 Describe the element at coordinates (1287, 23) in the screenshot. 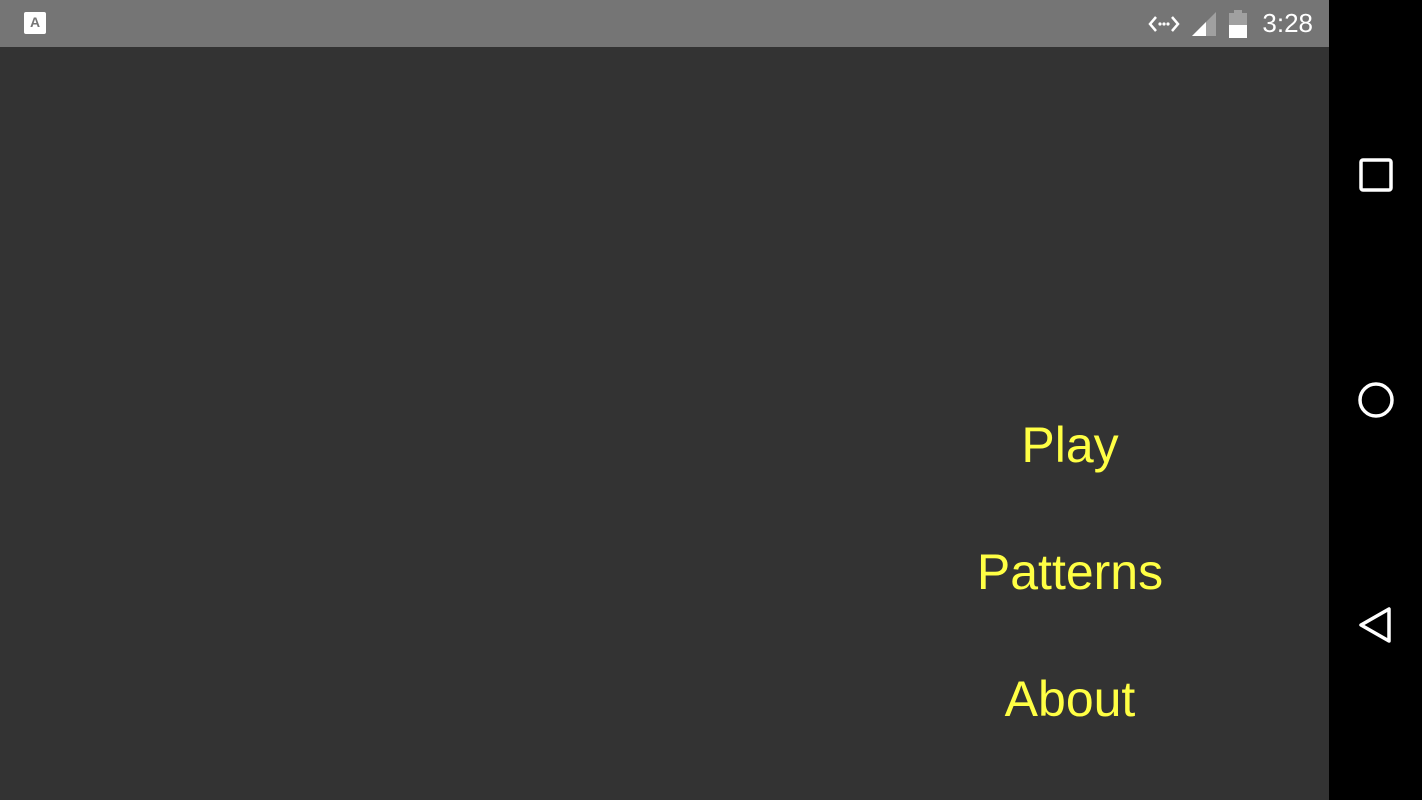

I see `status-time: 3:28` at that location.